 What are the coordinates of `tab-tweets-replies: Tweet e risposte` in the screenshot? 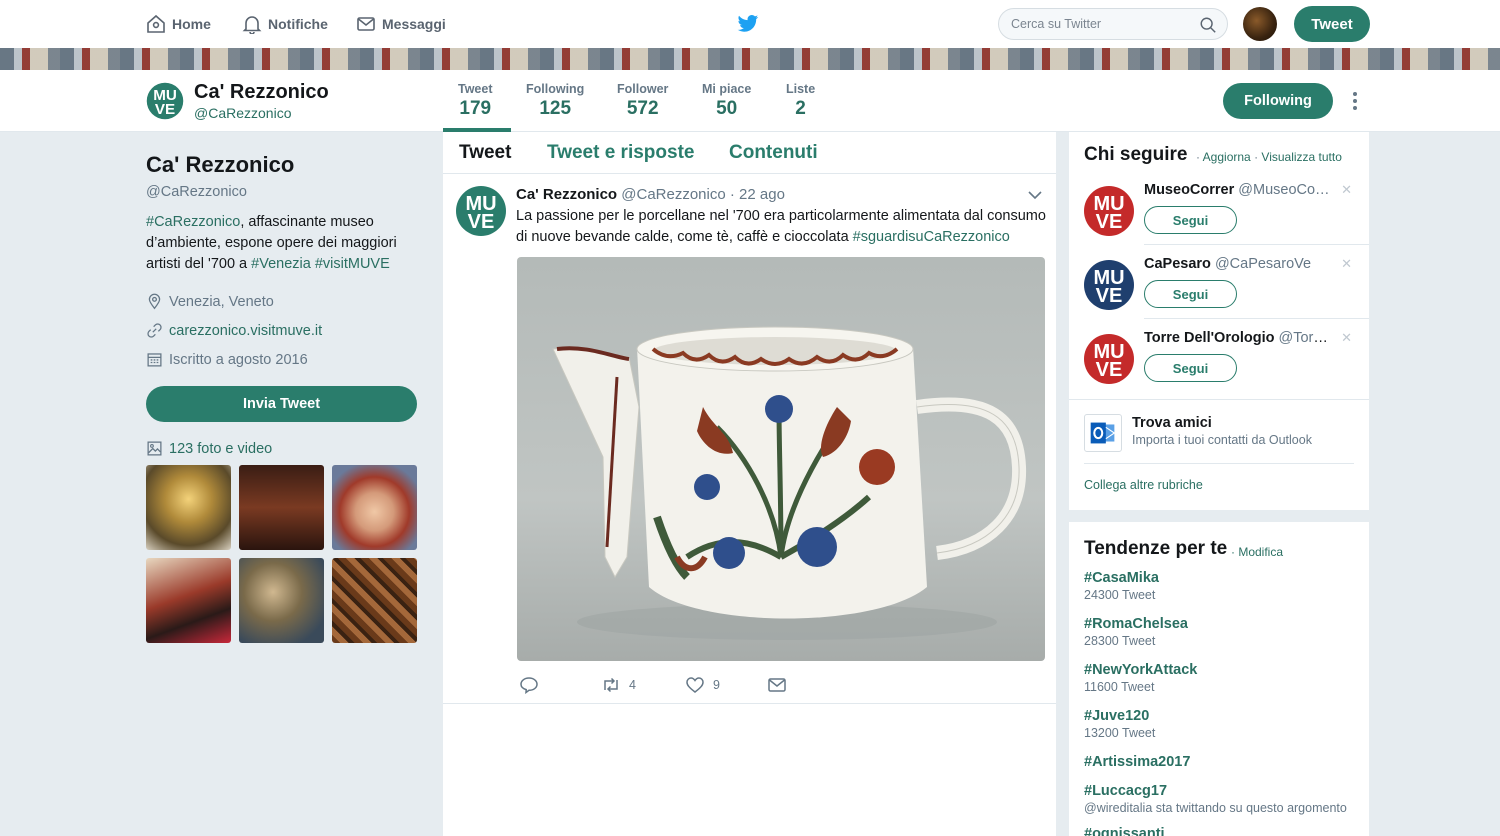 It's located at (620, 153).